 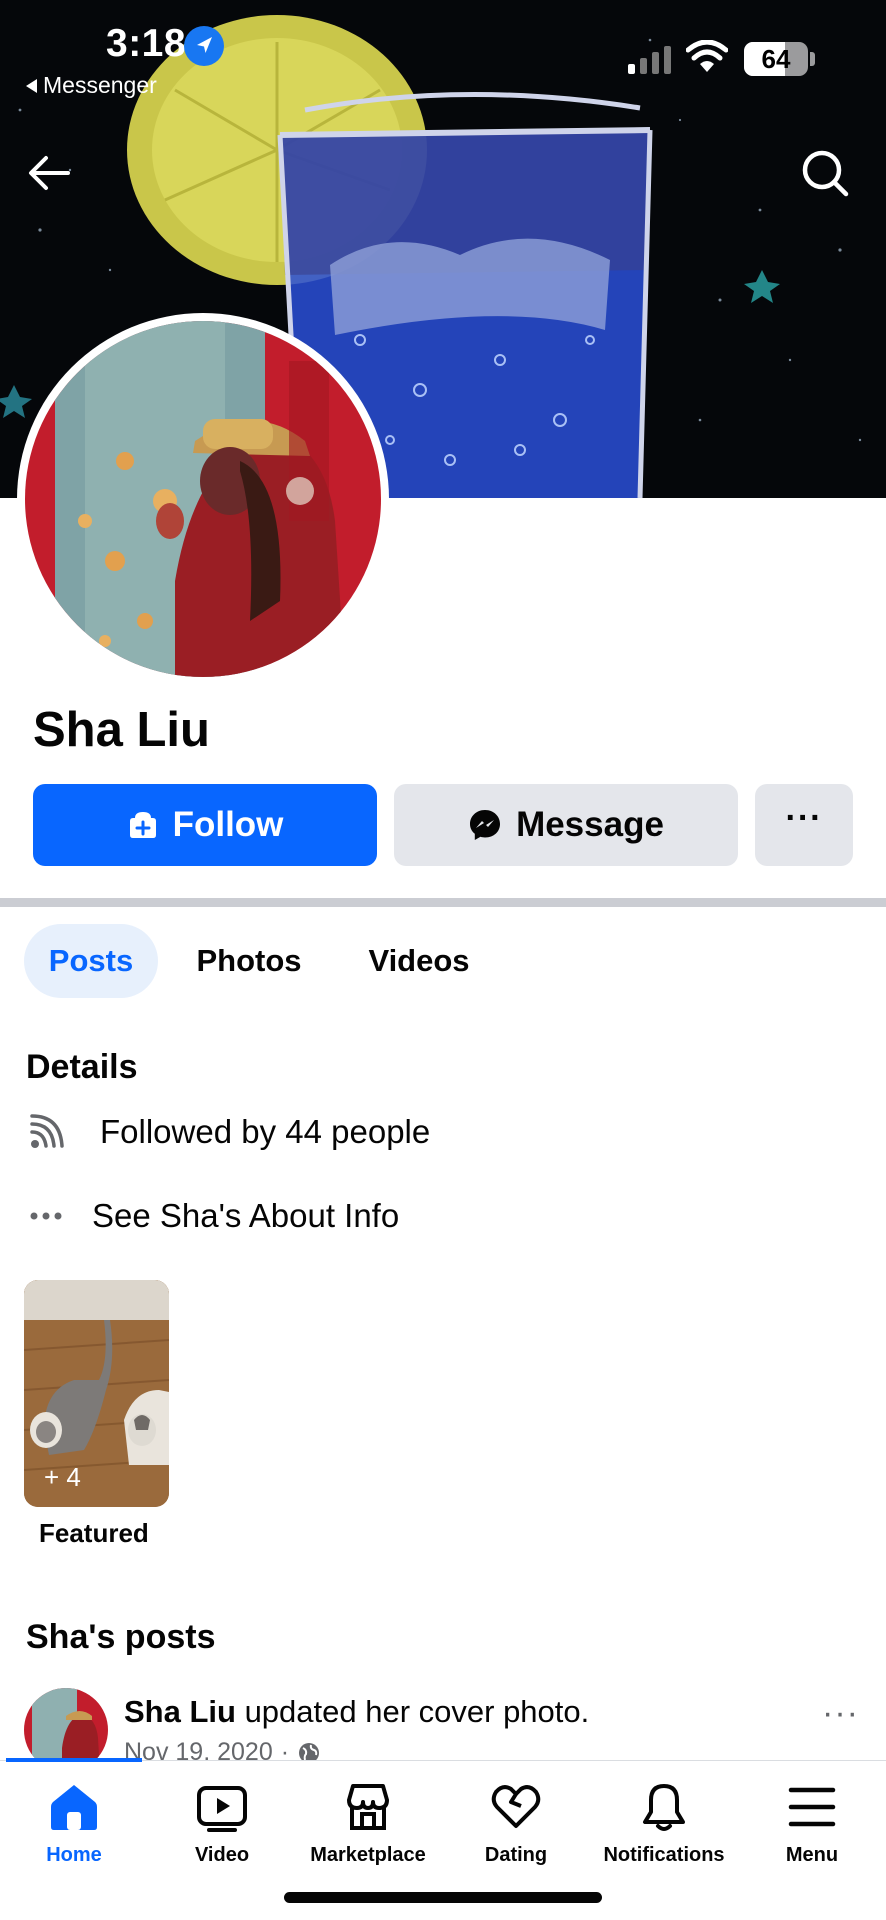 I want to click on status-time: 3:18, so click(x=146, y=43).